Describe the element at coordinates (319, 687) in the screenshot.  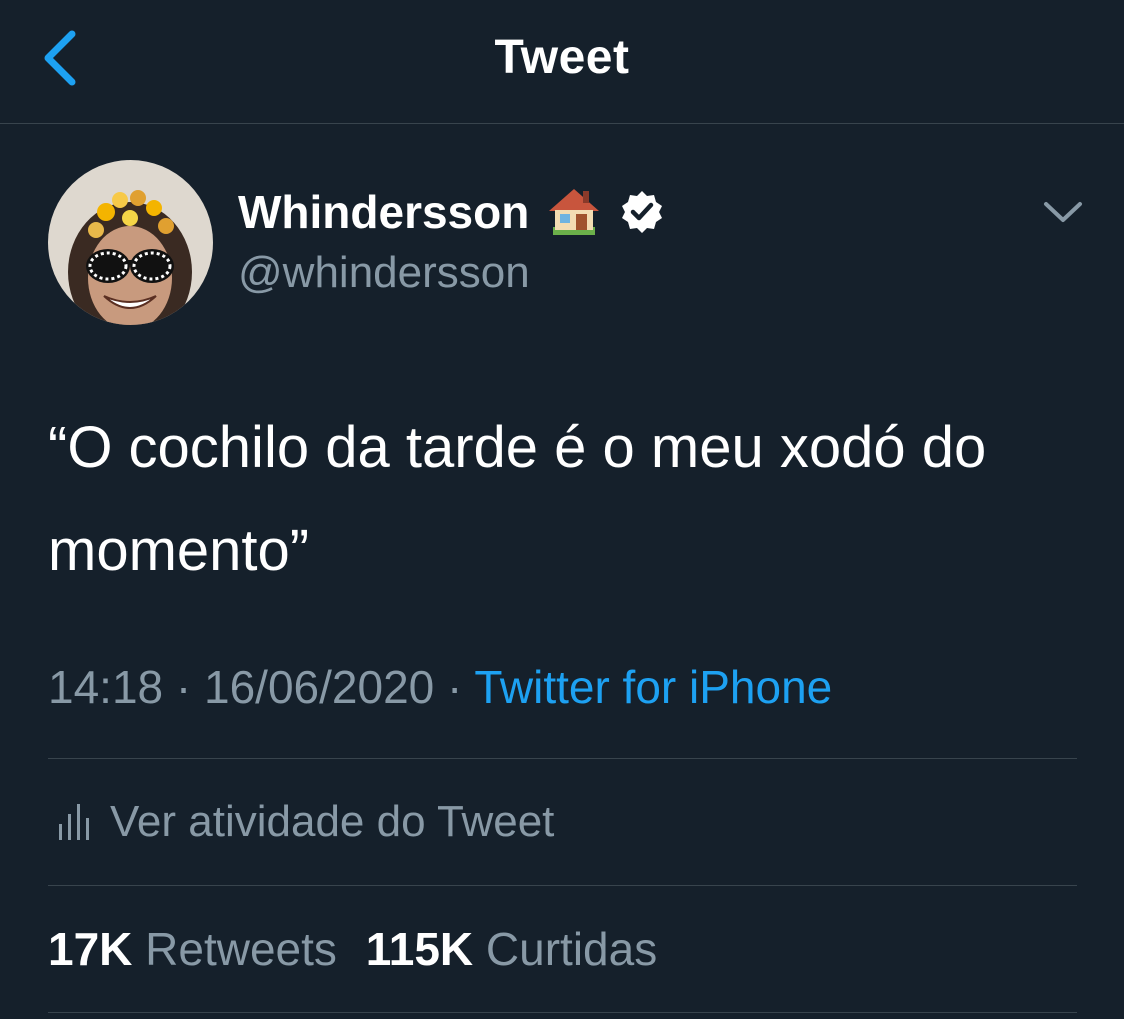
I see `tweet-date: 16/06/2020` at that location.